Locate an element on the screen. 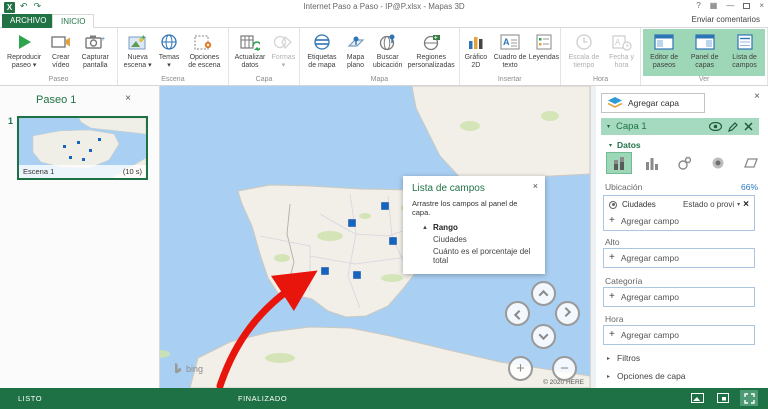 The image size is (768, 409). location-field-row: Ciudades Estado o provi ▾ × is located at coordinates (679, 204).